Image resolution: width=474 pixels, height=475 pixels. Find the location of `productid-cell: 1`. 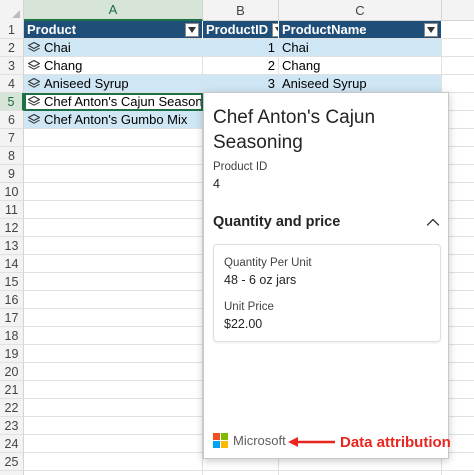

productid-cell: 1 is located at coordinates (241, 48).